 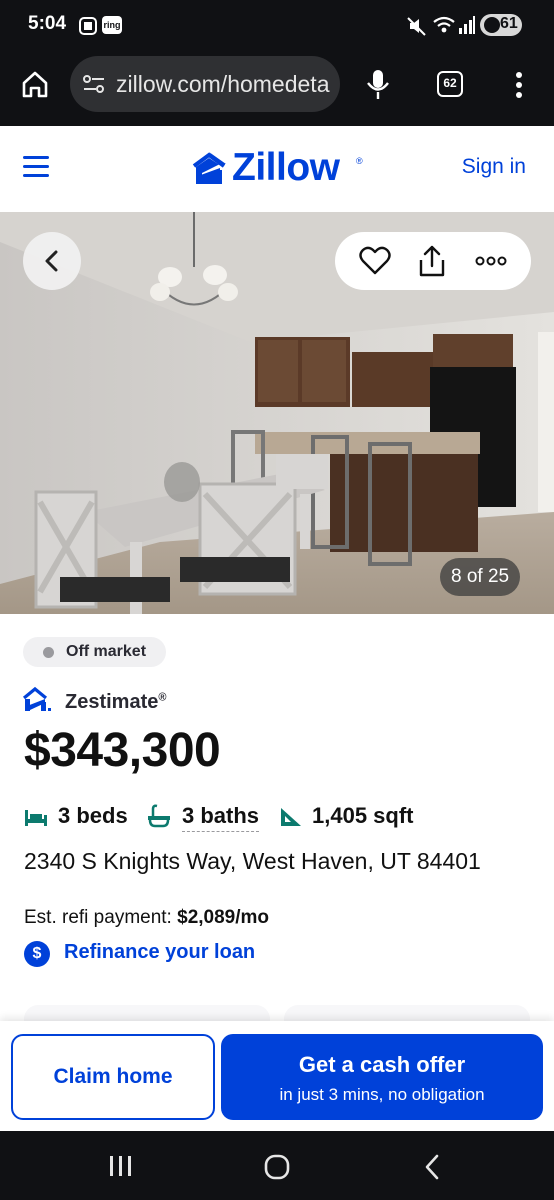 What do you see at coordinates (159, 952) in the screenshot?
I see `refinance-link: Refinance your loan` at bounding box center [159, 952].